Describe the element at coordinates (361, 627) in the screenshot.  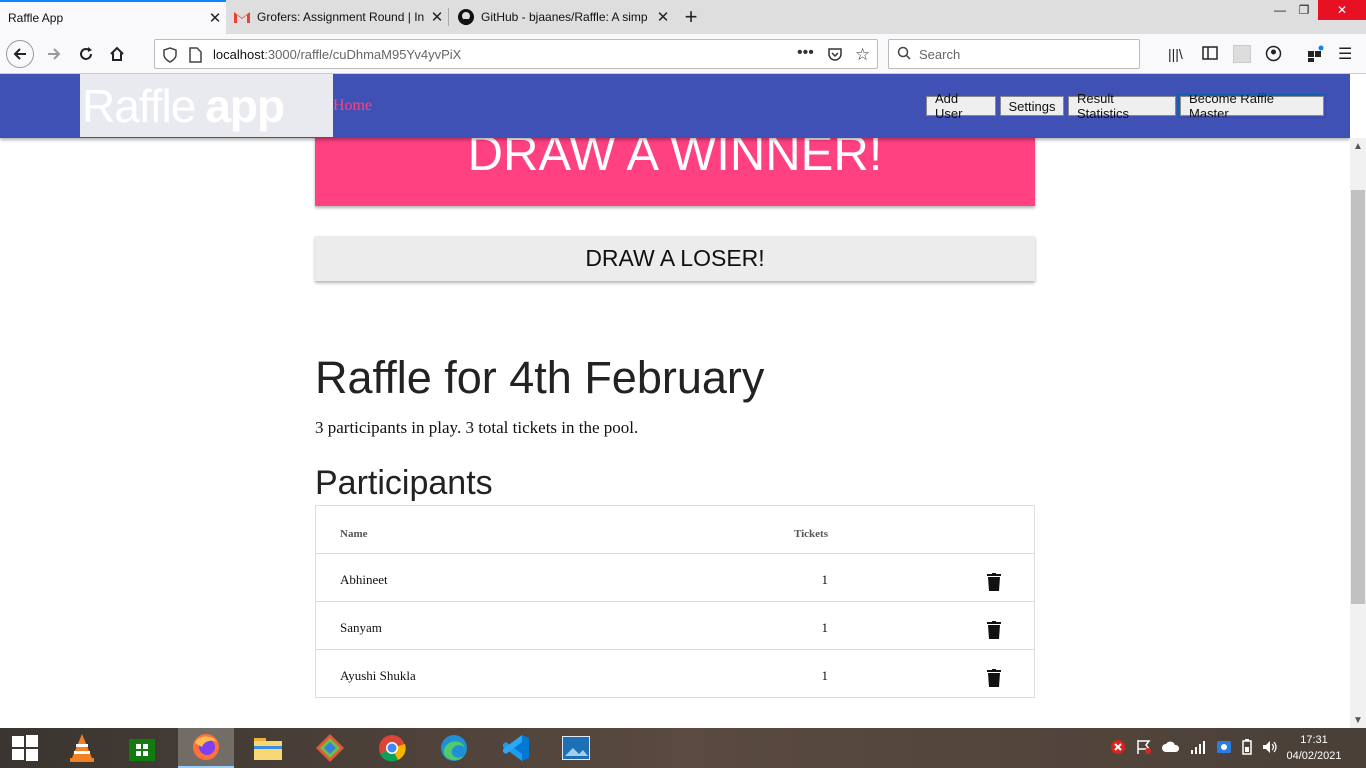
I see `participant-name: Sanyam` at that location.